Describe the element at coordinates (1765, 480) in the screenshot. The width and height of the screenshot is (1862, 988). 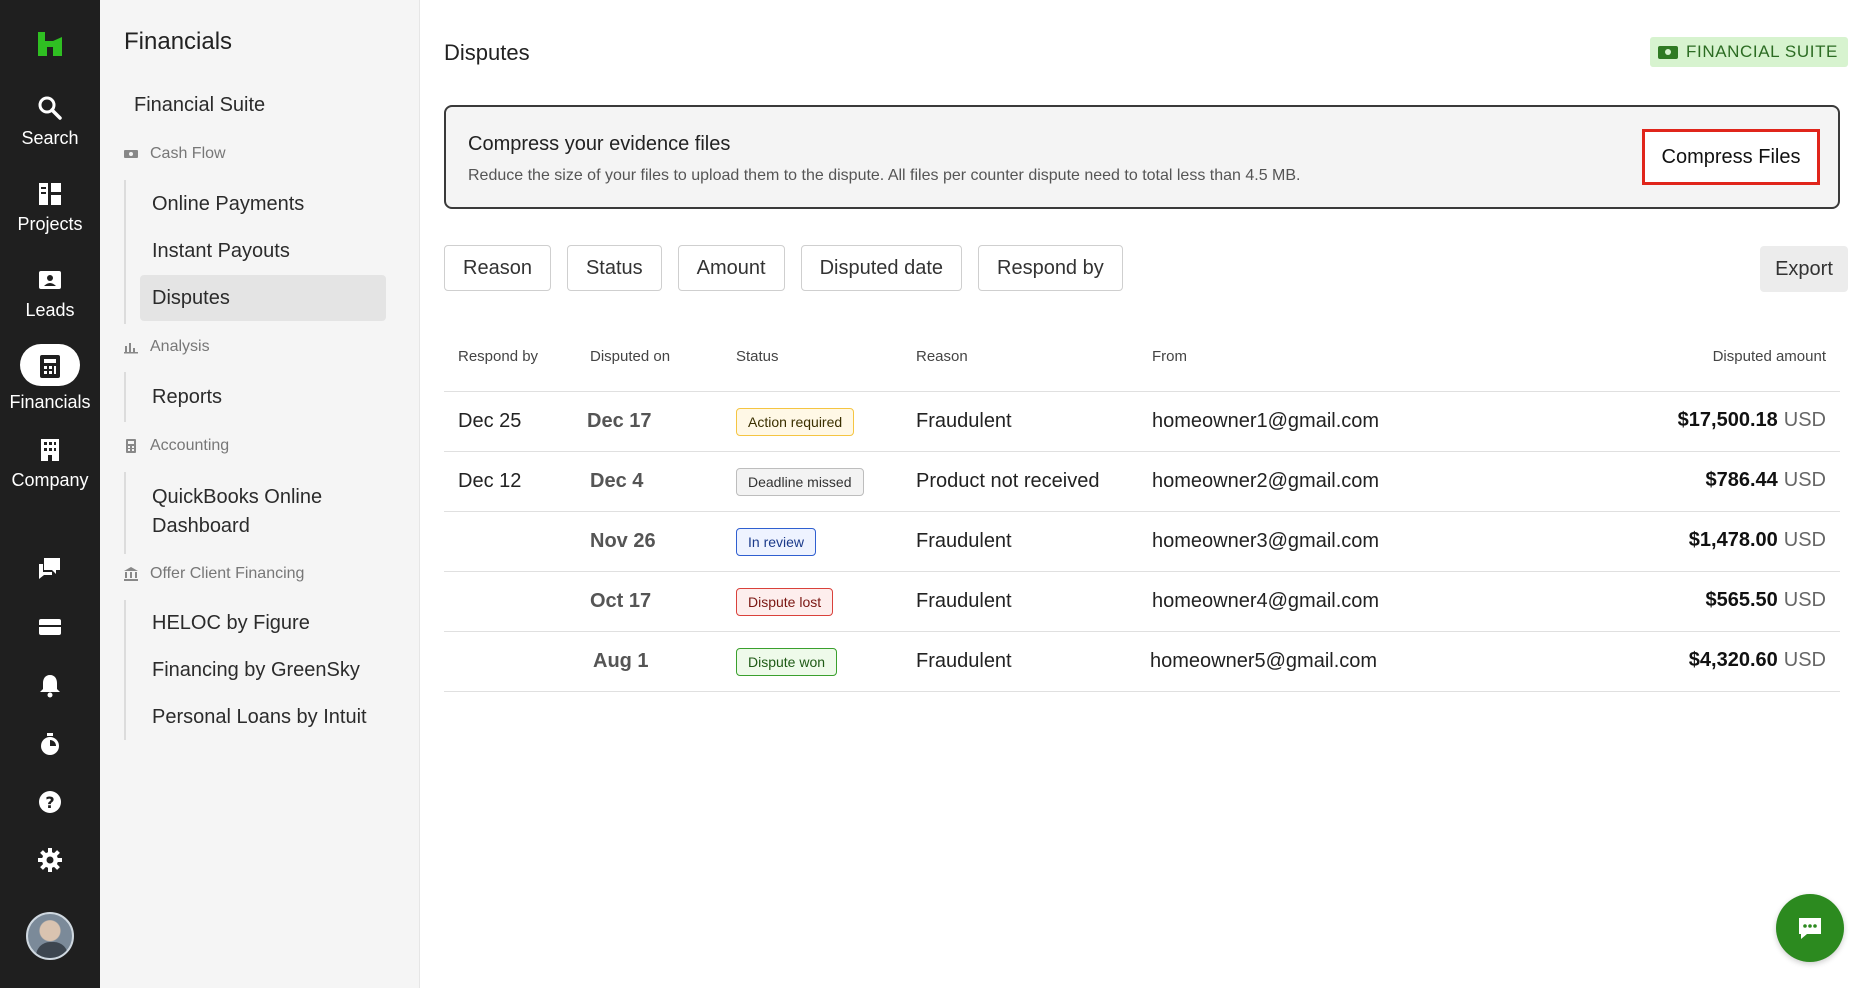
I see `amount-cell: $786.44 USD` at that location.